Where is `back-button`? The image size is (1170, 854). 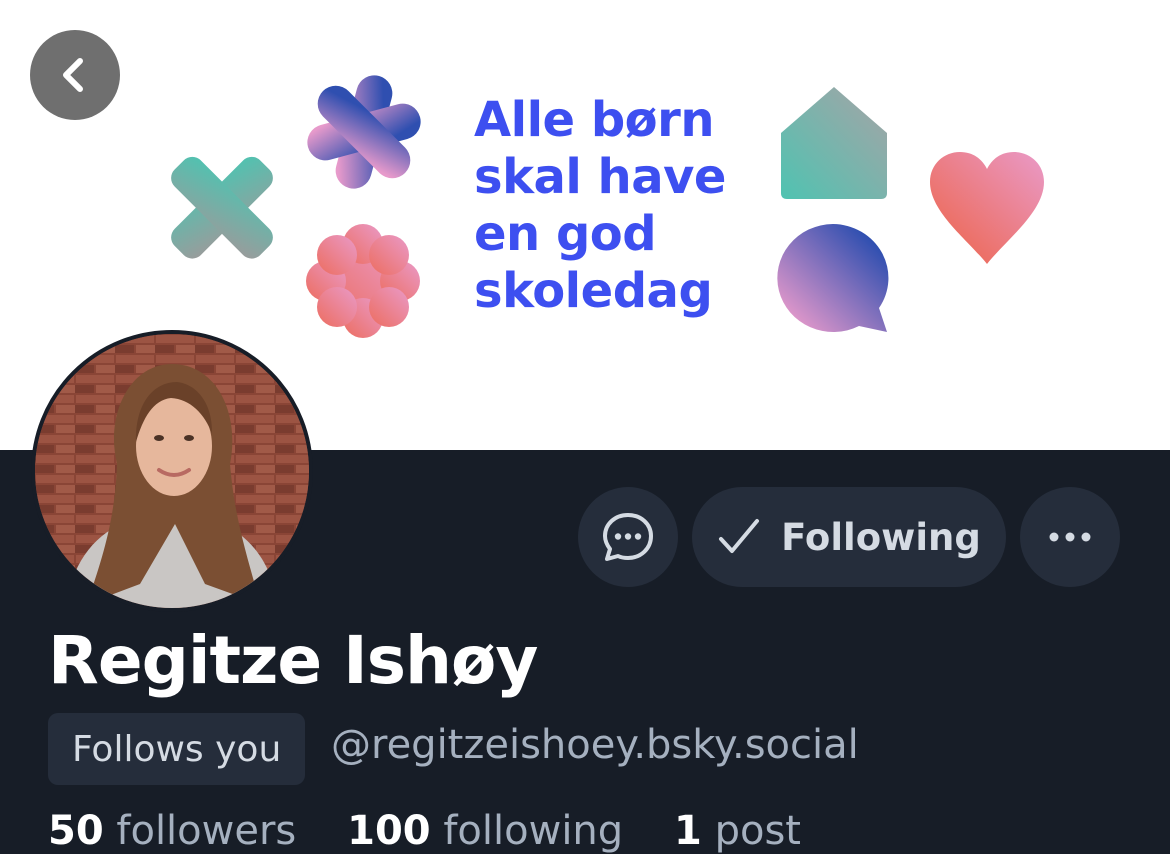 back-button is located at coordinates (75, 75).